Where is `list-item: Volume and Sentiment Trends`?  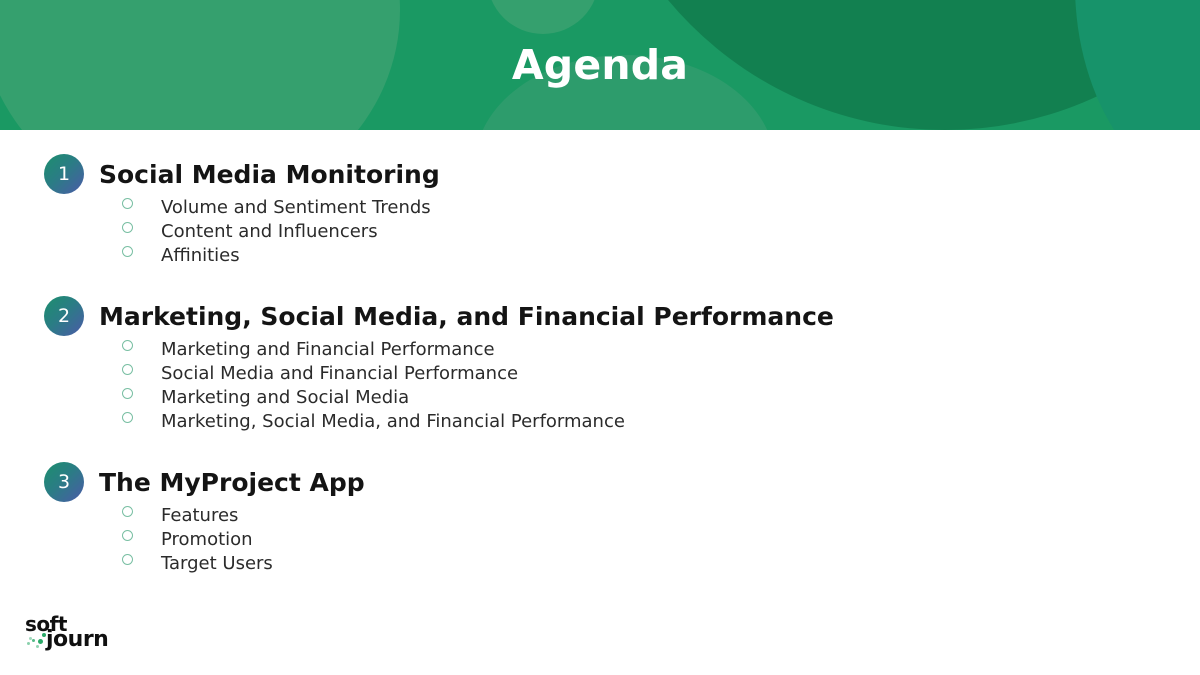
list-item: Volume and Sentiment Trends is located at coordinates (661, 208).